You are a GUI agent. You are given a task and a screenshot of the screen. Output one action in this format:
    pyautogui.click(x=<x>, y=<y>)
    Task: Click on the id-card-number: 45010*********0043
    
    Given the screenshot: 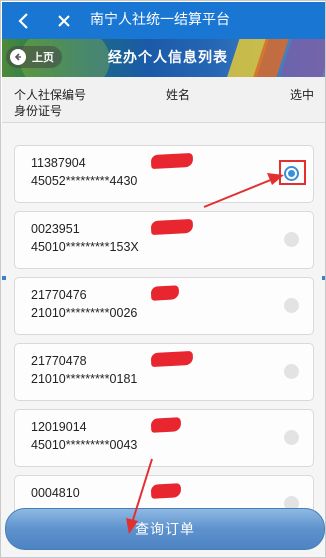 What is the action you would take?
    pyautogui.click(x=84, y=445)
    